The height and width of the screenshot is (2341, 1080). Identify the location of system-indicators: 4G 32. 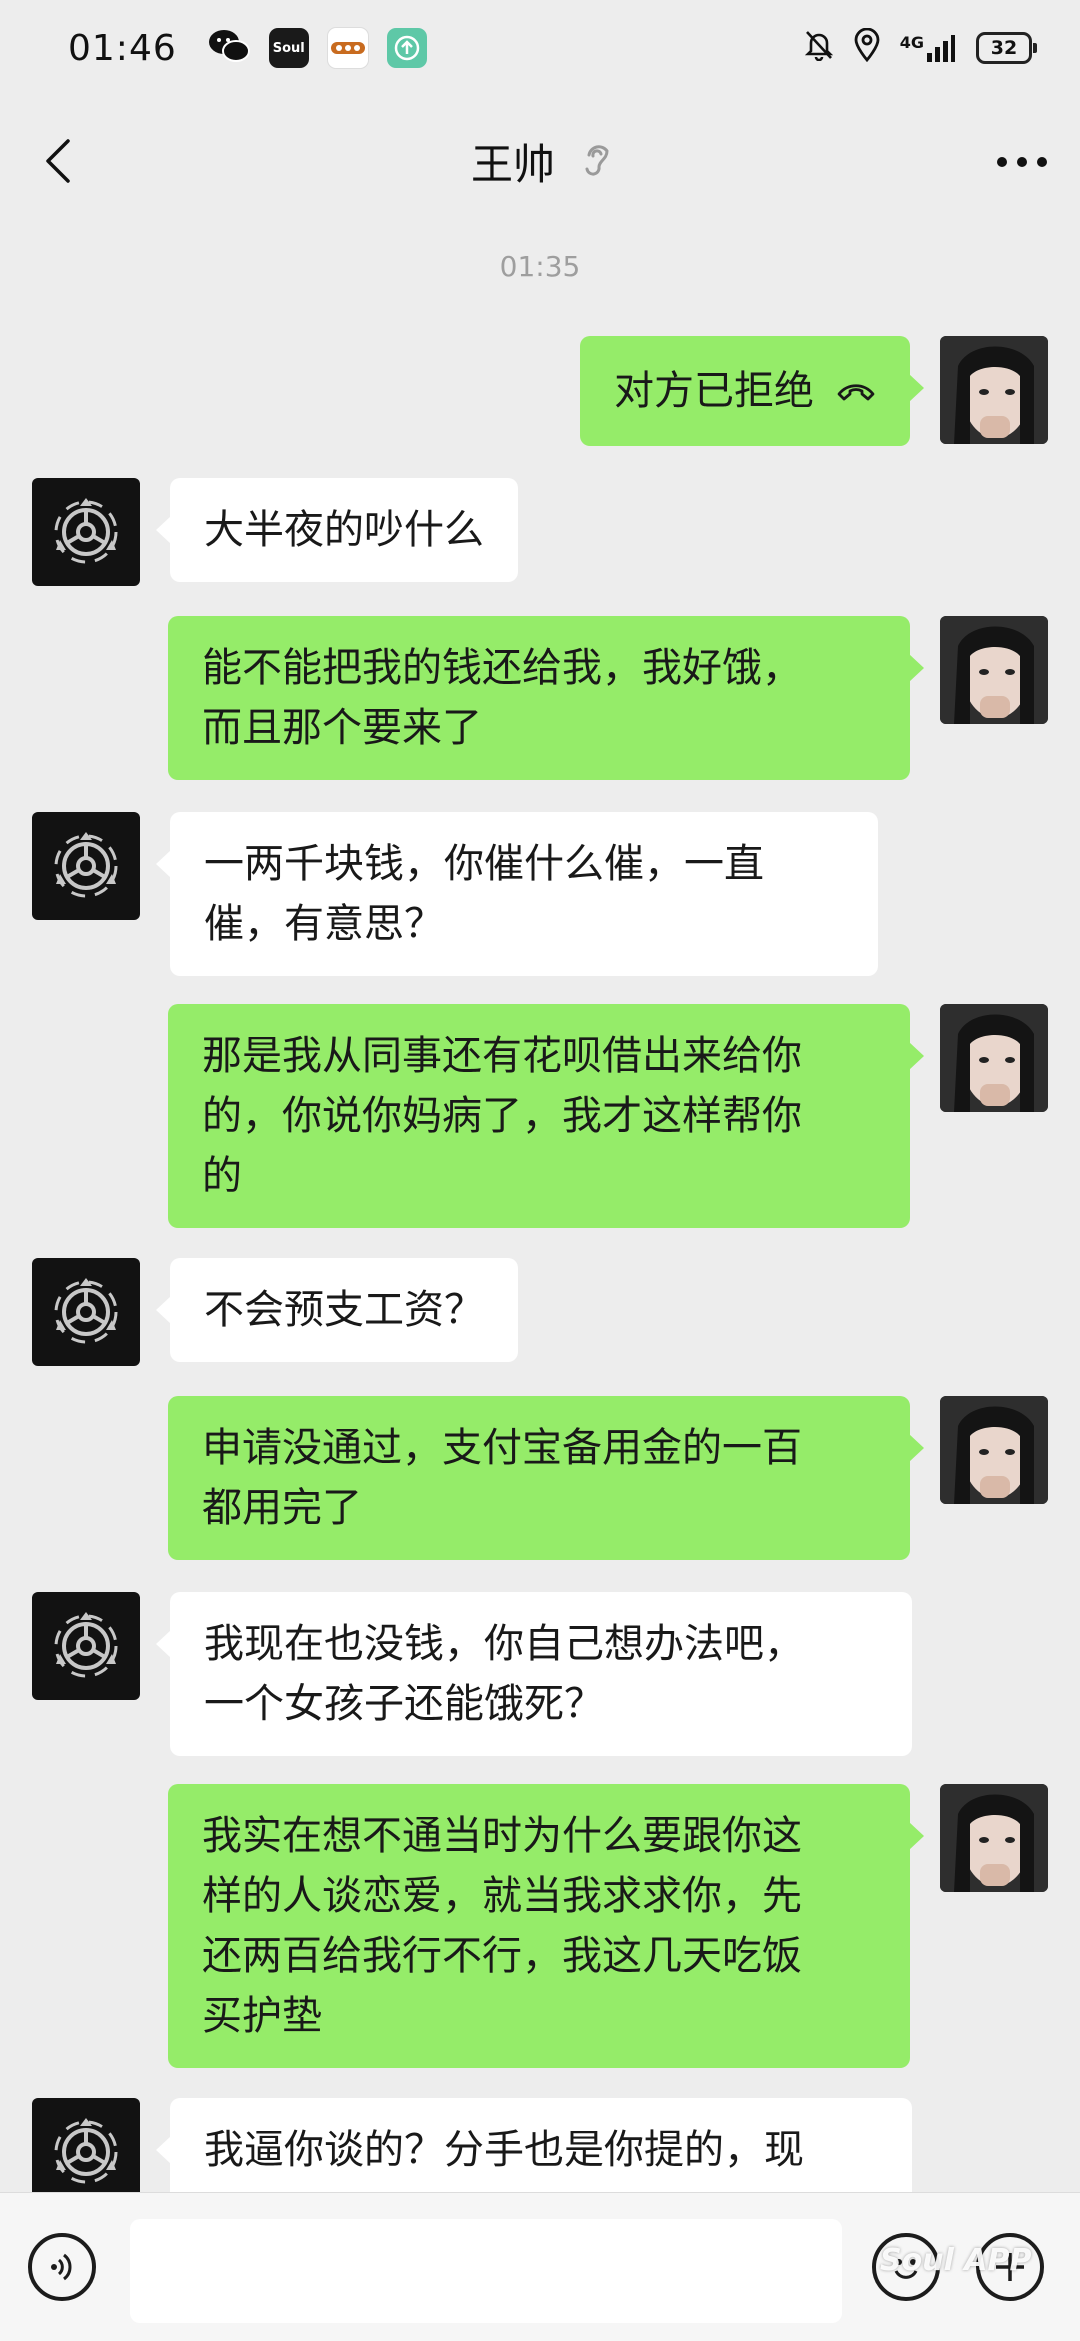
(920, 48).